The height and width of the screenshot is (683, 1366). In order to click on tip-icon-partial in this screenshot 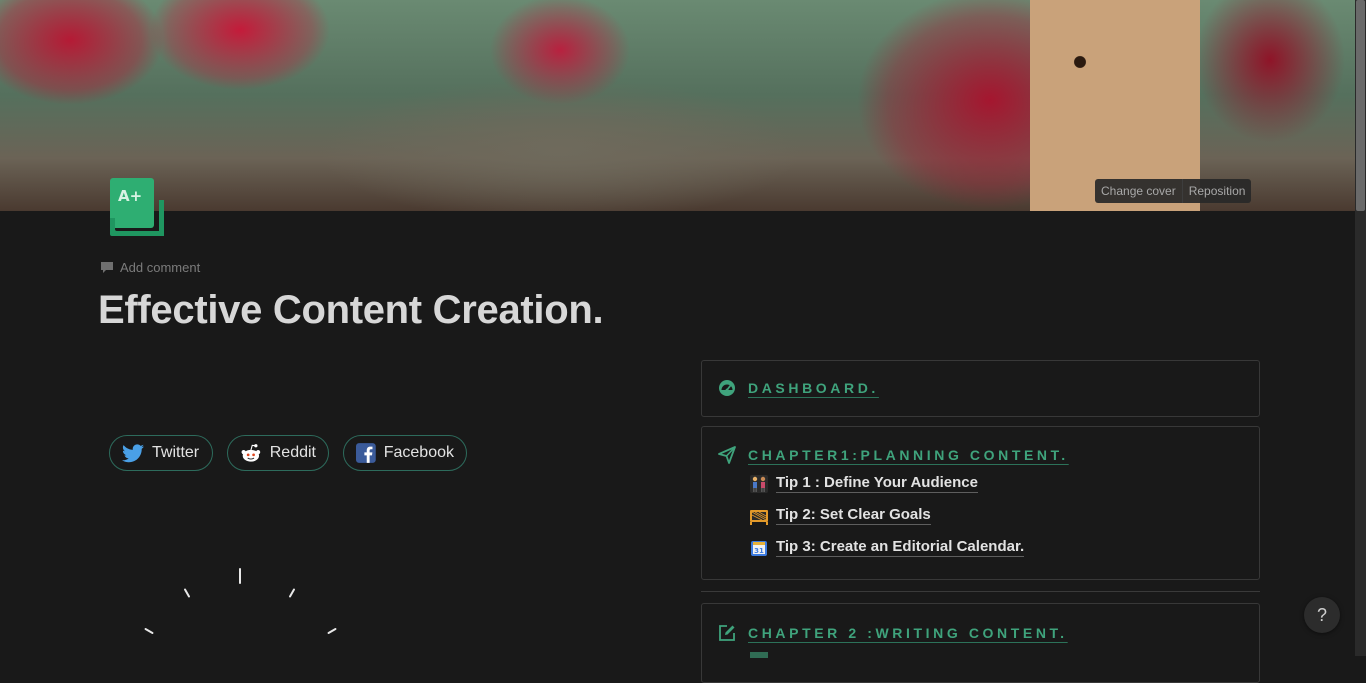, I will do `click(759, 655)`.